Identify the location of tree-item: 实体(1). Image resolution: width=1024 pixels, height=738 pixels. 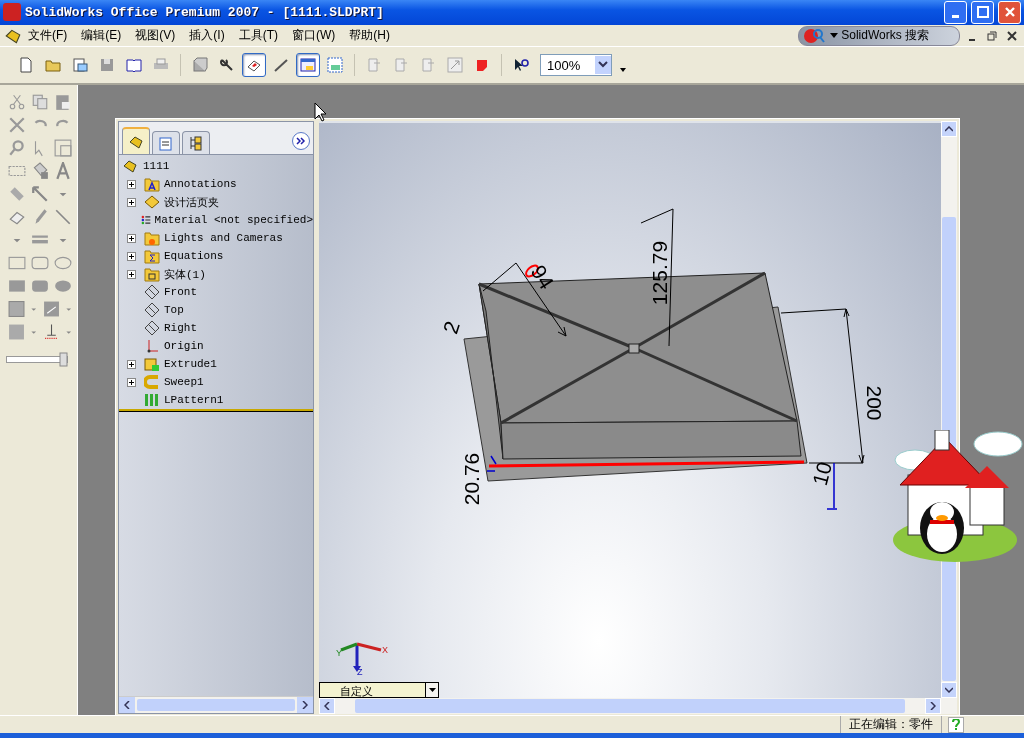
(185, 274).